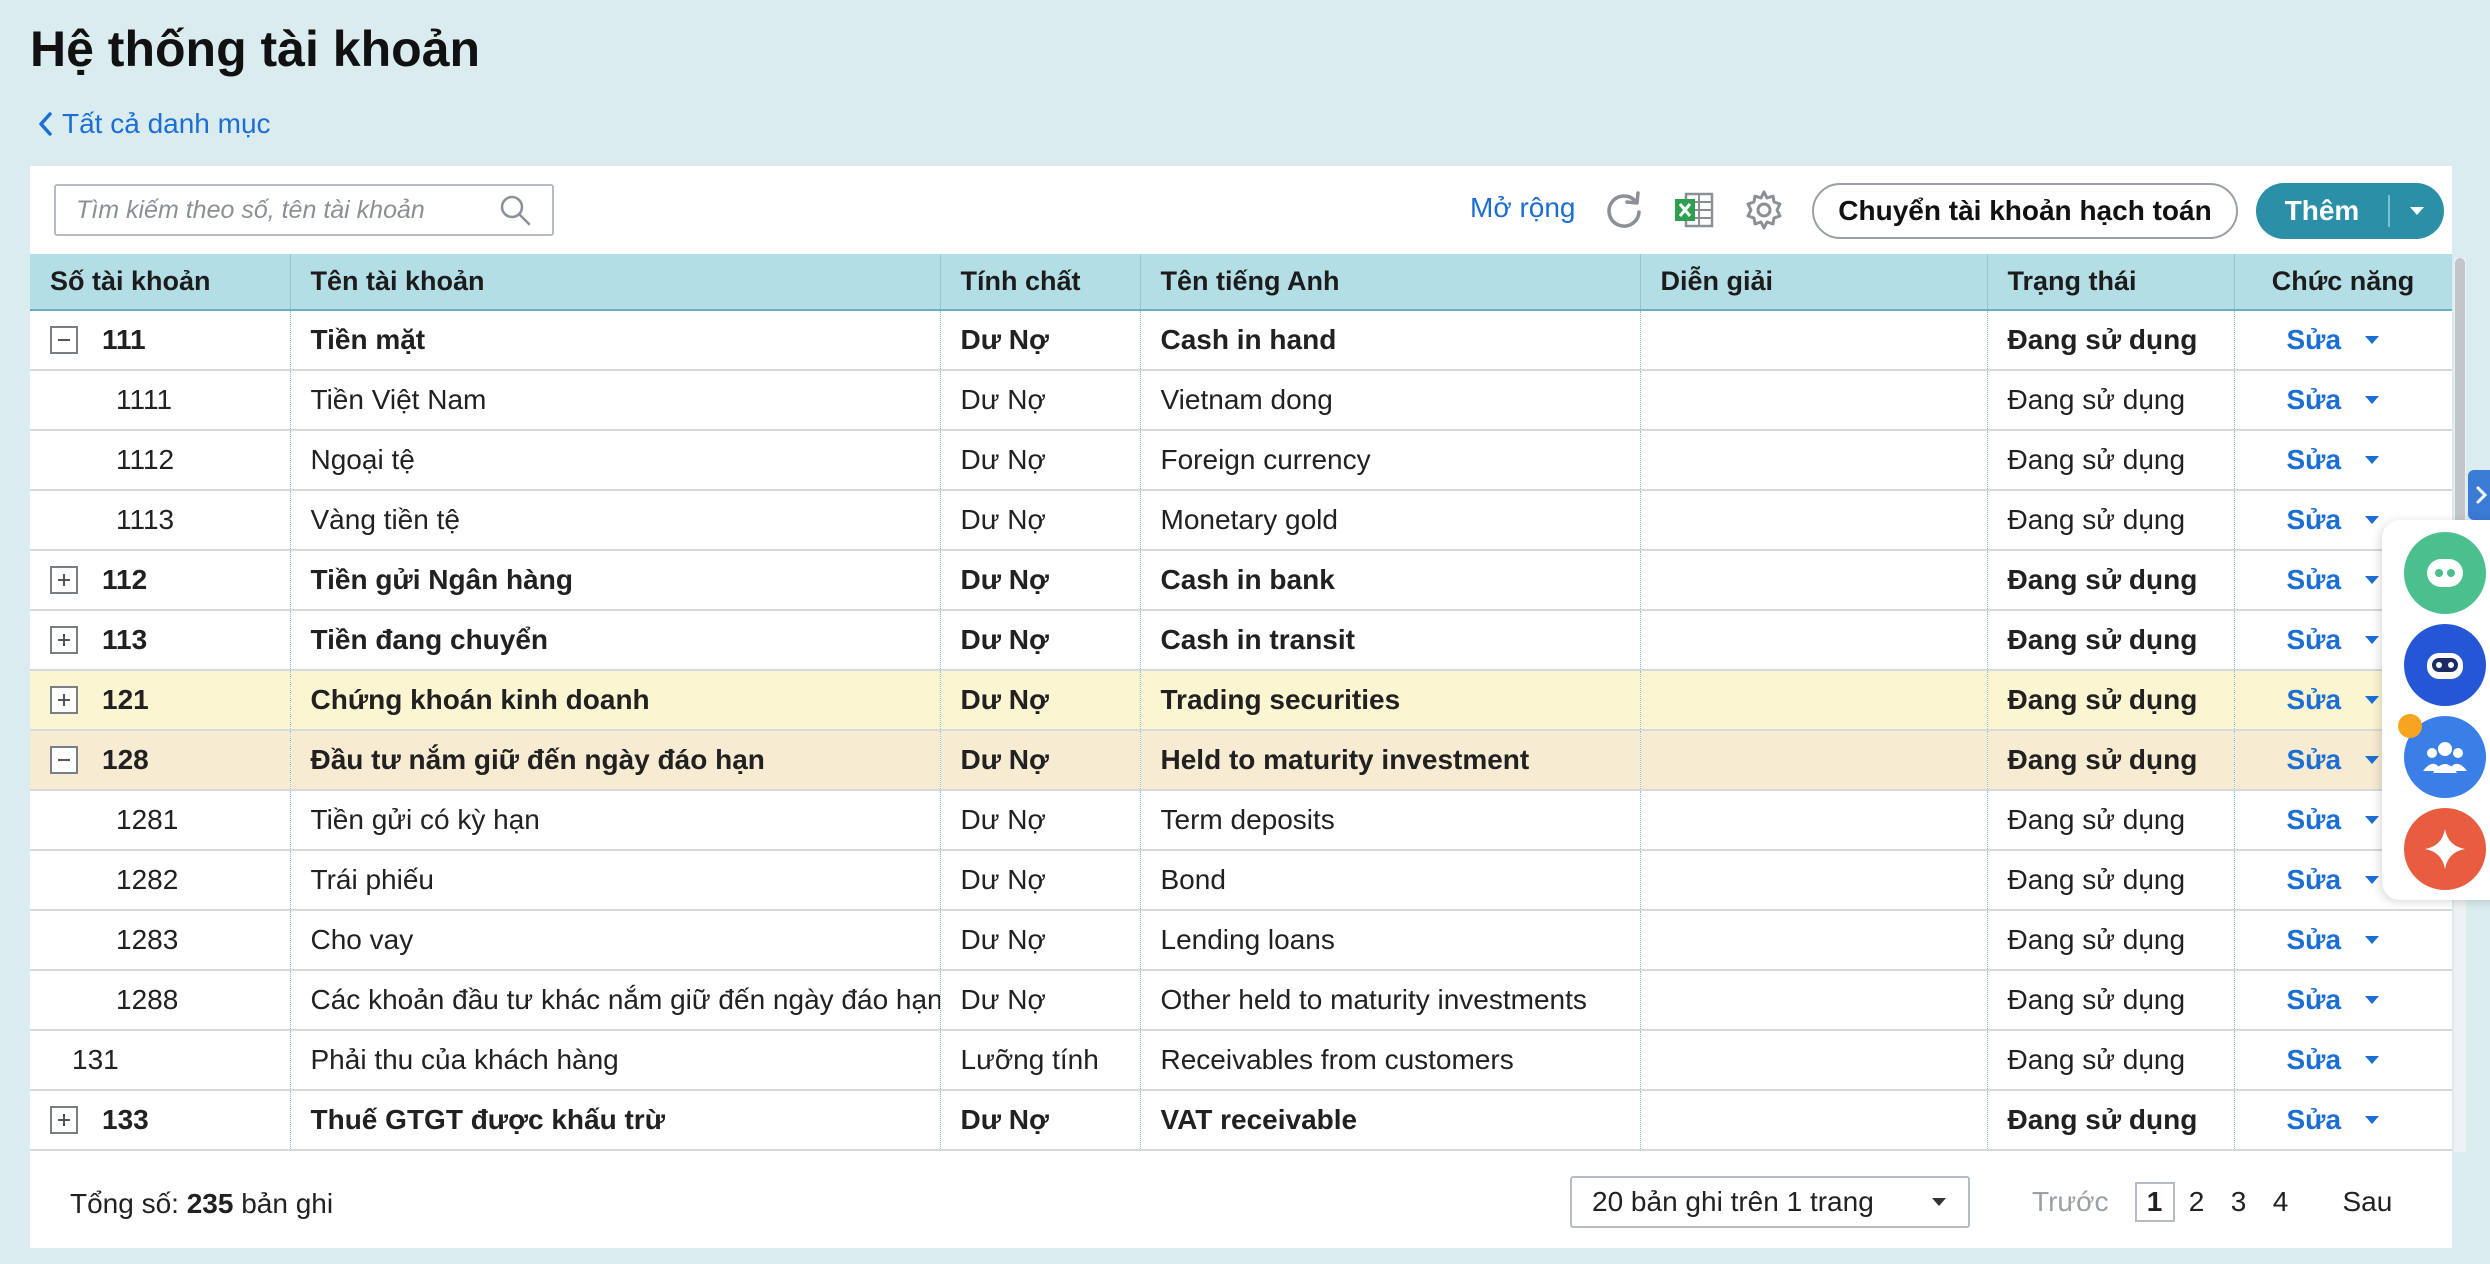  What do you see at coordinates (1241, 880) in the screenshot?
I see `table-row: 1282 Trái phiếu Dư Nợ Bond Đang sử dụng Sửa` at bounding box center [1241, 880].